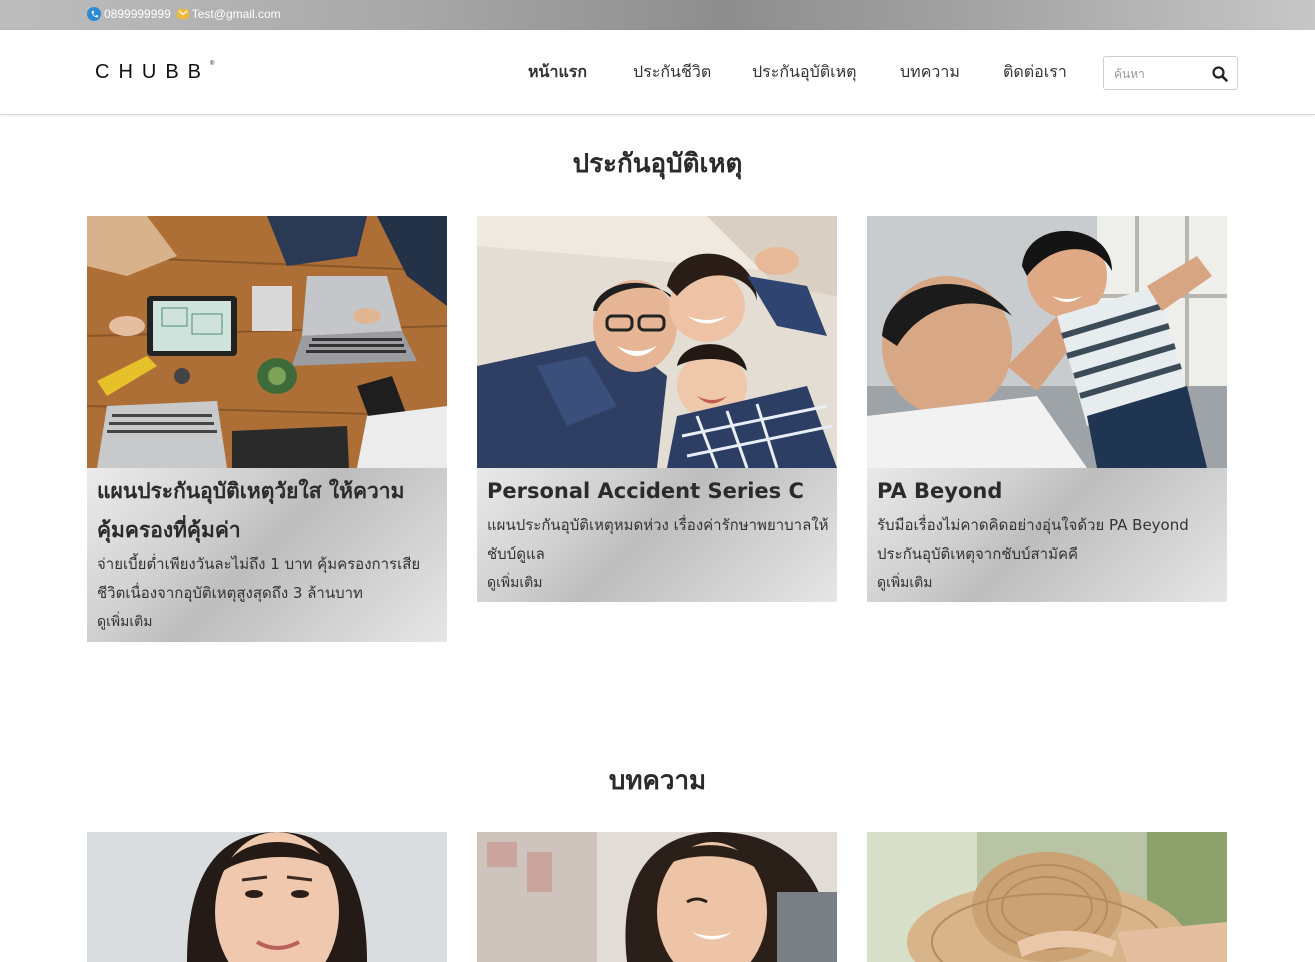 The image size is (1315, 962). I want to click on office-desk-photo, so click(267, 342).